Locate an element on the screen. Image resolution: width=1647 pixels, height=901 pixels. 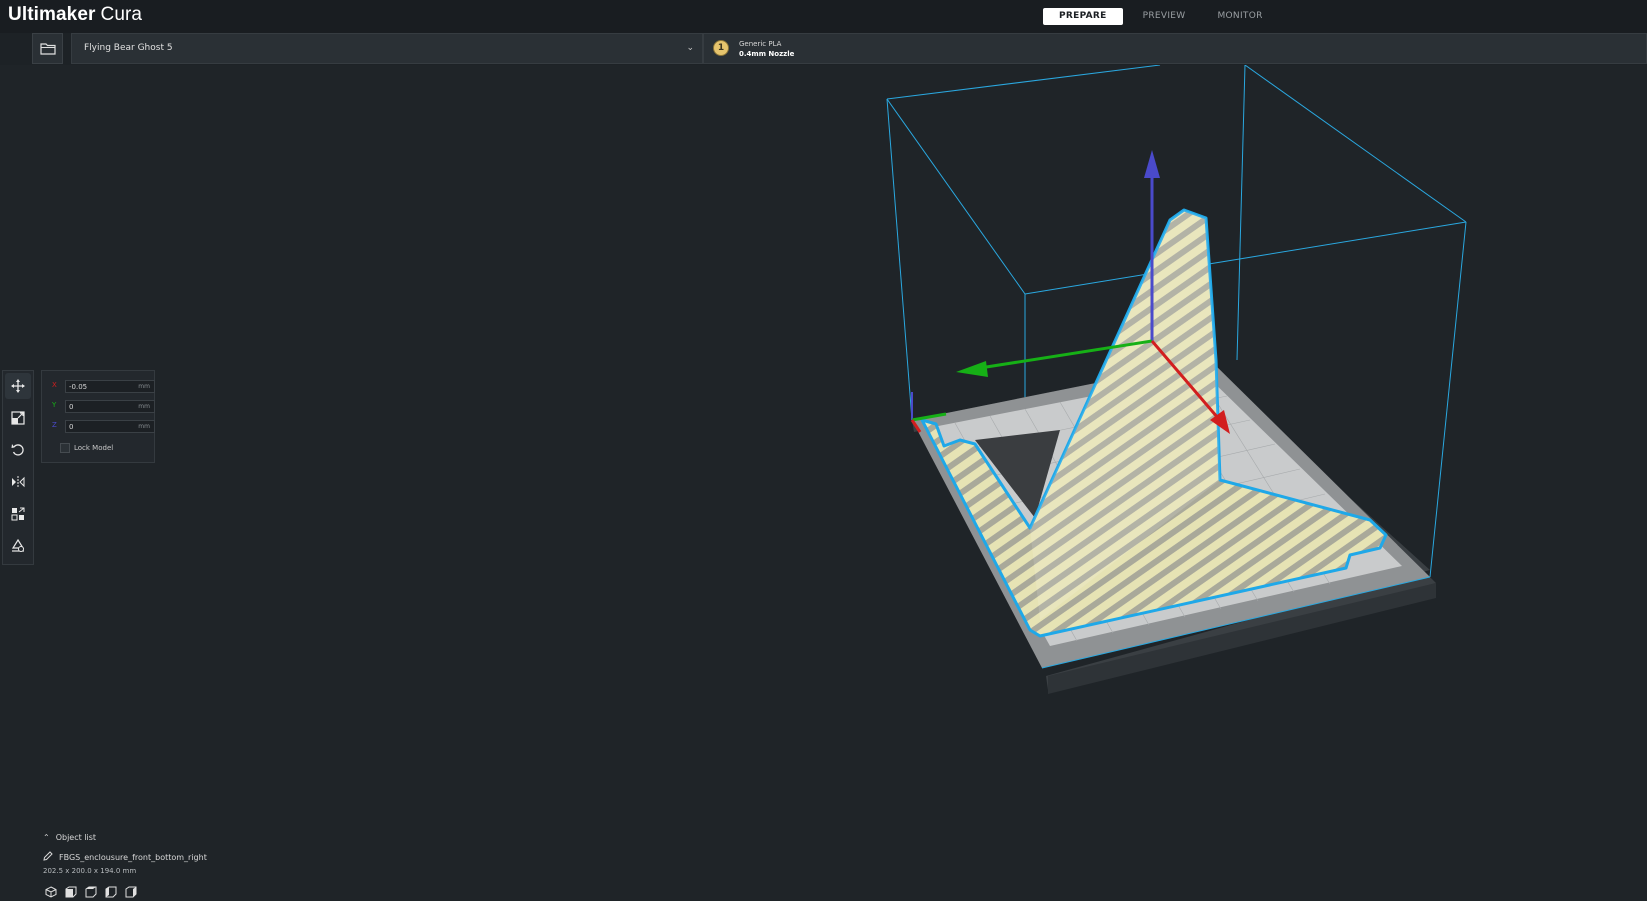
tab-preview: PREVIEW is located at coordinates (1164, 16).